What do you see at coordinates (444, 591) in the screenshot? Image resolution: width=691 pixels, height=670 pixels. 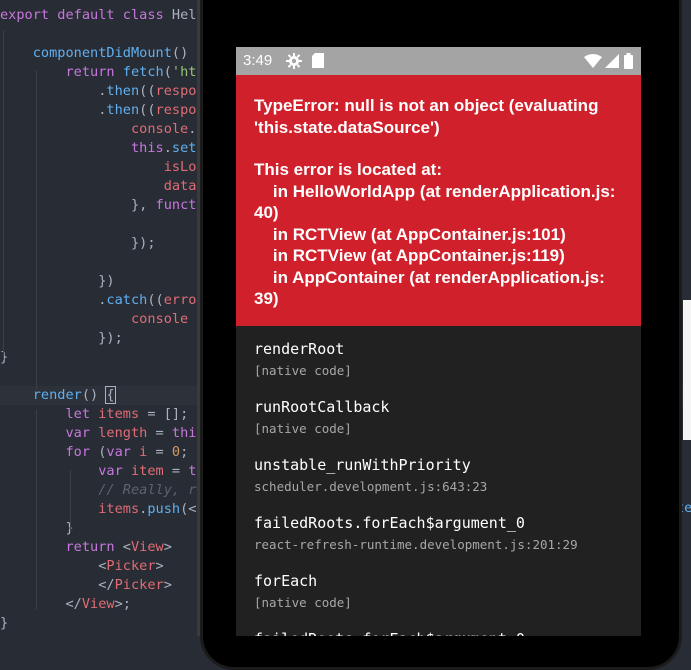 I see `stack-frame: forEach [native code]` at bounding box center [444, 591].